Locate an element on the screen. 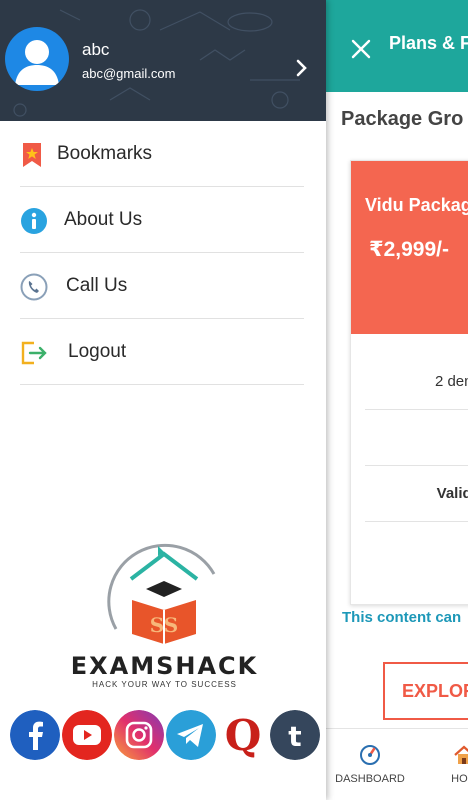  menu-item-about-us: About Us is located at coordinates (163, 220).